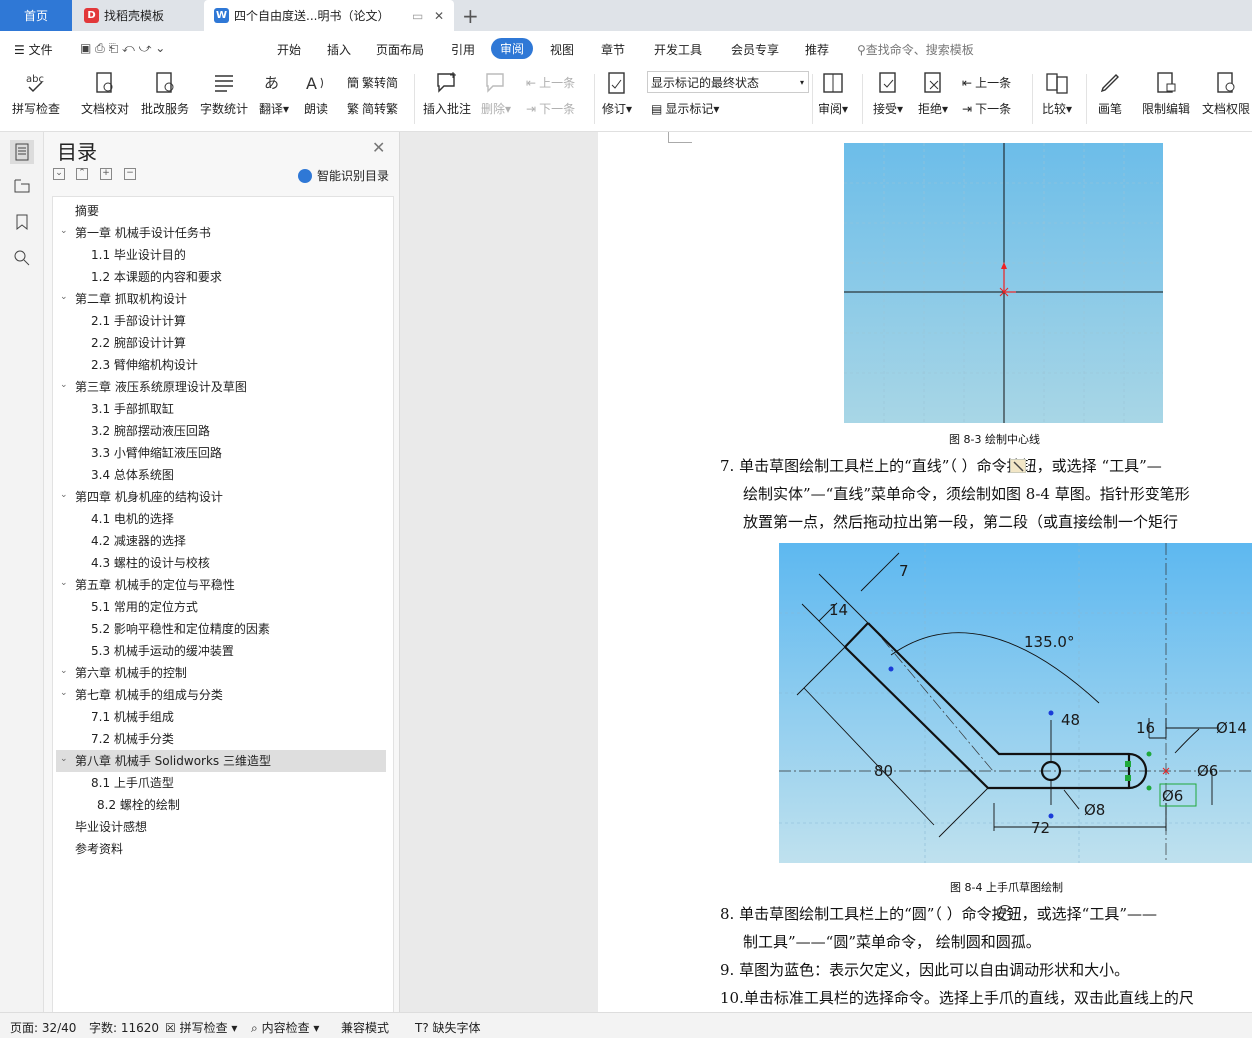 This screenshot has height=1038, width=1252. I want to click on markup-state-select: 显示标记的最终状态 ▾, so click(728, 82).